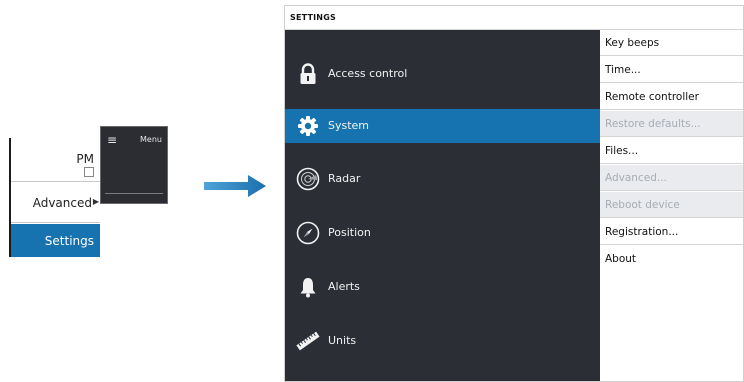 This screenshot has height=382, width=744. I want to click on category-label: Radar, so click(344, 178).